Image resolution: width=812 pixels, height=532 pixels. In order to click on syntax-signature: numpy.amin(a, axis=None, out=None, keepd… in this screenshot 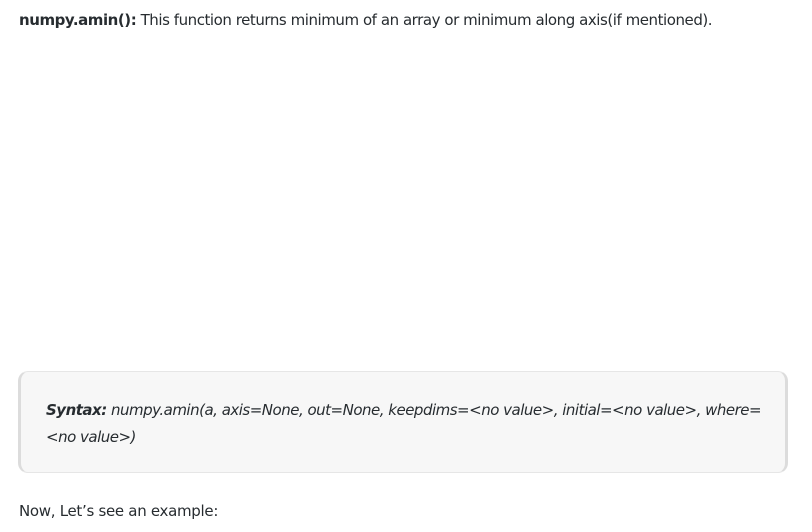, I will do `click(404, 423)`.